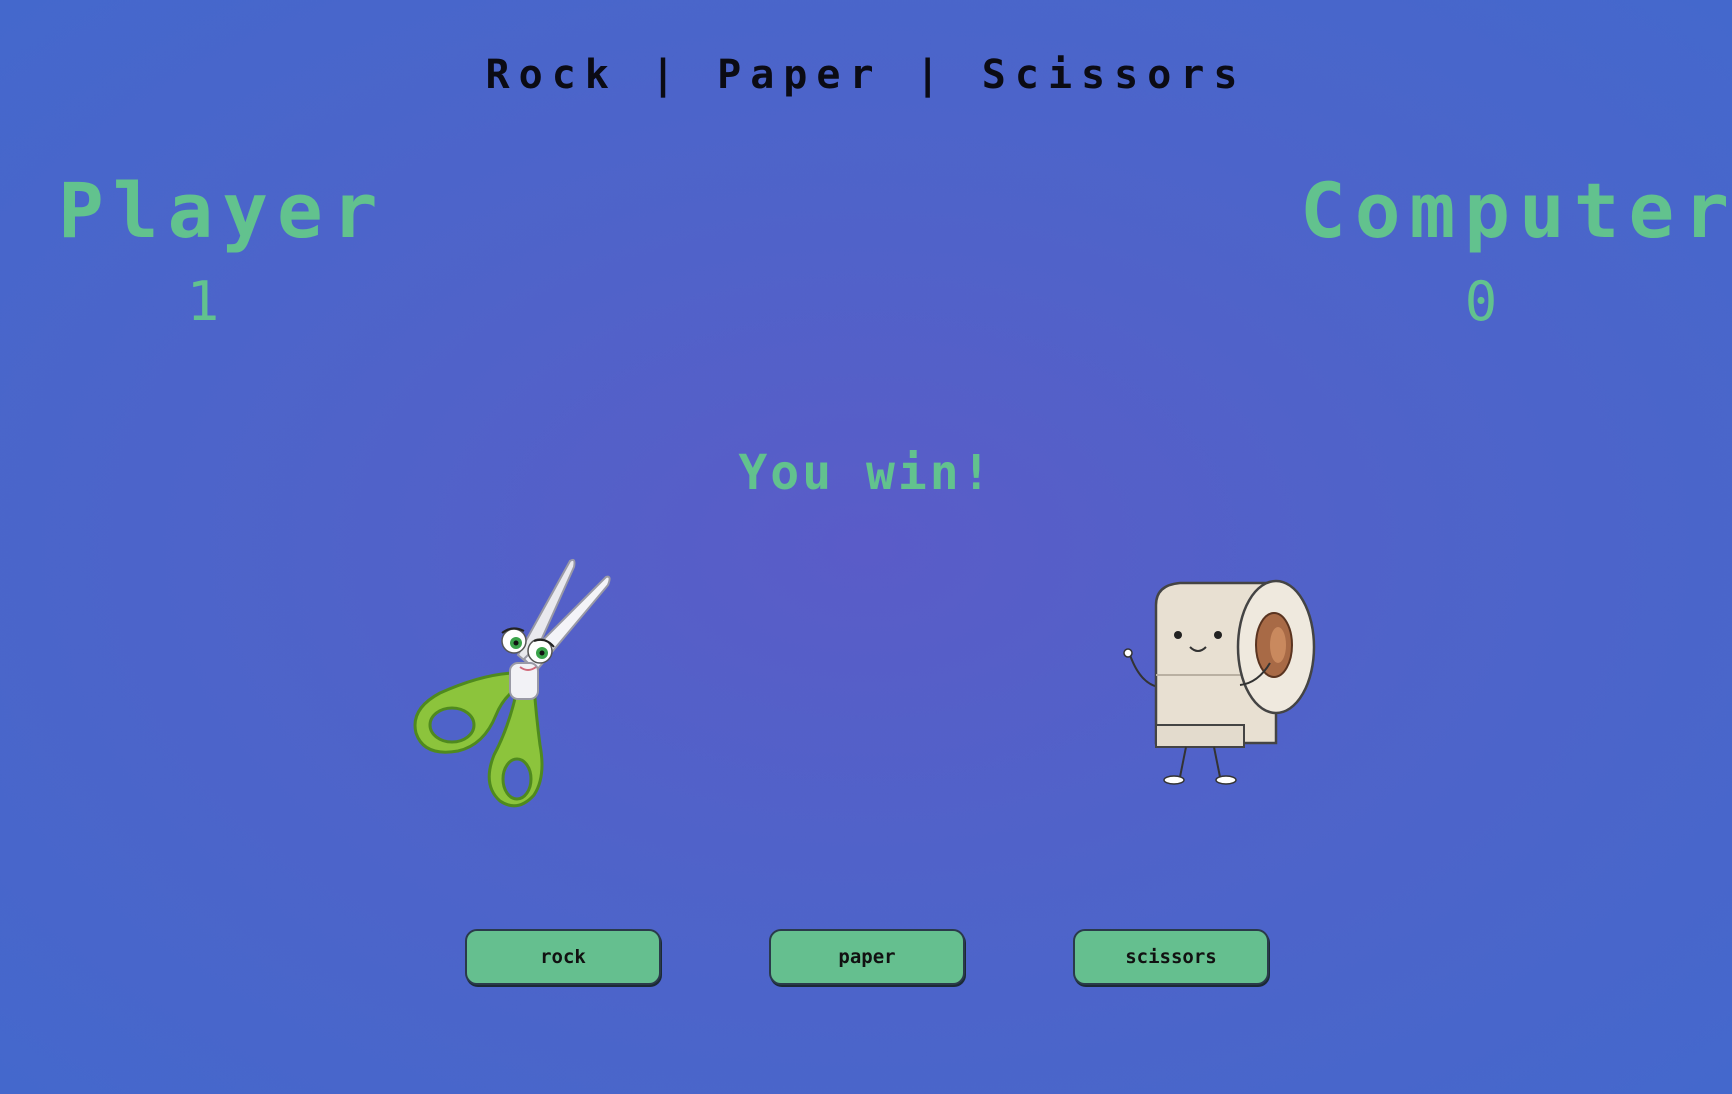 The image size is (1732, 1094). Describe the element at coordinates (1230, 682) in the screenshot. I see `computer-choice-paper-icon` at that location.